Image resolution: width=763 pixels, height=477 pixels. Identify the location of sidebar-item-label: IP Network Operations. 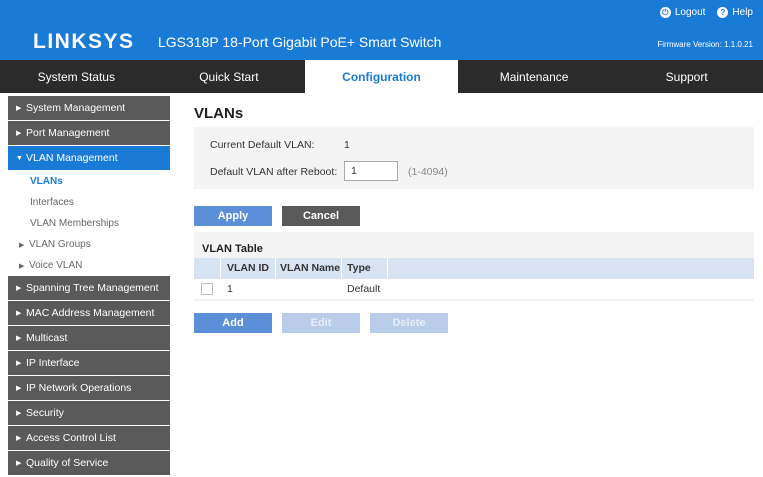
(79, 388).